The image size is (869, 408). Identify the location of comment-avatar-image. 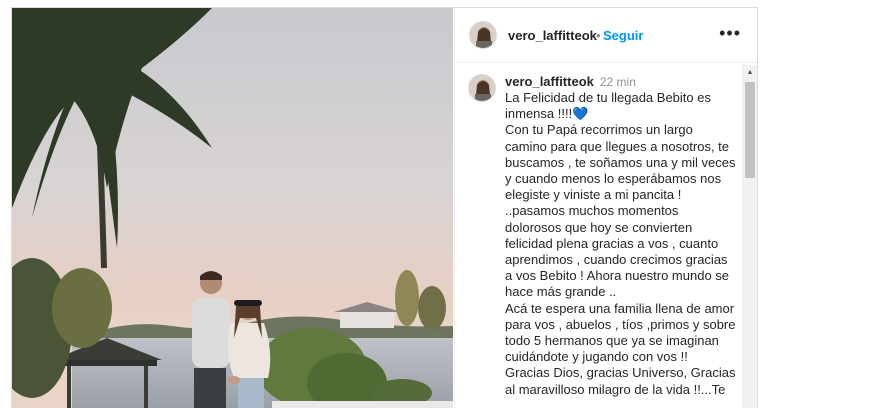
(482, 88).